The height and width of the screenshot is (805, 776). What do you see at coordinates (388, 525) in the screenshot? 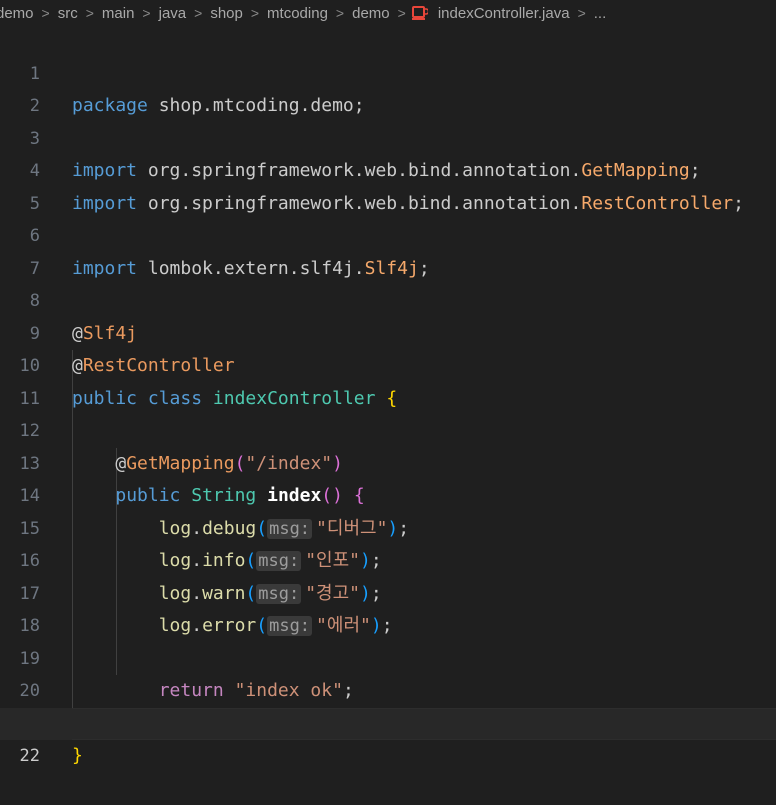
I see `code-line: 15 log.info(msg: "인포");` at bounding box center [388, 525].